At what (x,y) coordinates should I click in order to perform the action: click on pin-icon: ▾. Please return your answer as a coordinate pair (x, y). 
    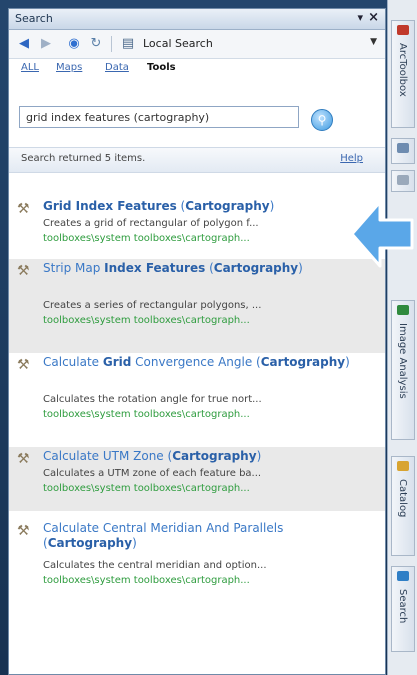
    Looking at the image, I should click on (360, 17).